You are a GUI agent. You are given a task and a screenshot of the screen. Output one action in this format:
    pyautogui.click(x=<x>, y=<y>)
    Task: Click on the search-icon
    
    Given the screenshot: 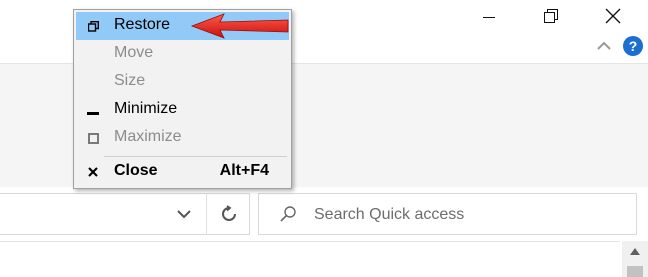 What is the action you would take?
    pyautogui.click(x=288, y=214)
    